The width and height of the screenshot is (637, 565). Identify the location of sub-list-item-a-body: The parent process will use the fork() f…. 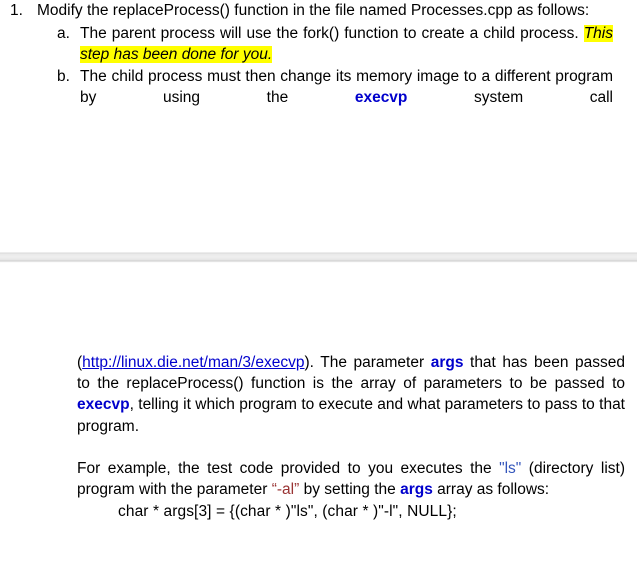
(346, 44).